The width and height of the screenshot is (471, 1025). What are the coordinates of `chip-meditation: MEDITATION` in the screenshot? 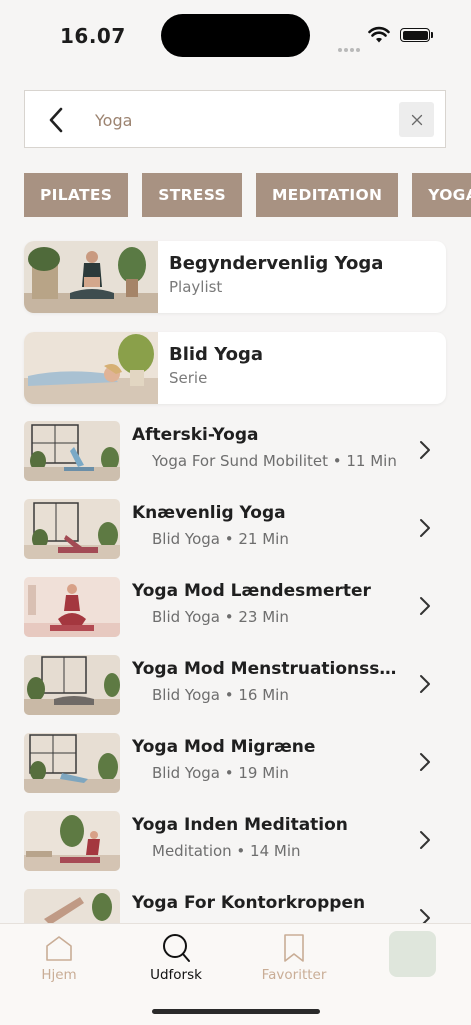 It's located at (327, 195).